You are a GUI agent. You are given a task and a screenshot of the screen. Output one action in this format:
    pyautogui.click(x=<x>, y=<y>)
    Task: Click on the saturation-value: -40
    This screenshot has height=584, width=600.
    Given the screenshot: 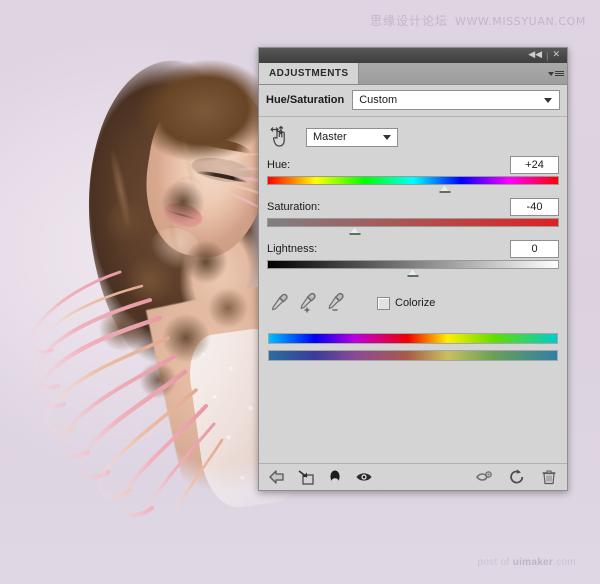 What is the action you would take?
    pyautogui.click(x=534, y=207)
    